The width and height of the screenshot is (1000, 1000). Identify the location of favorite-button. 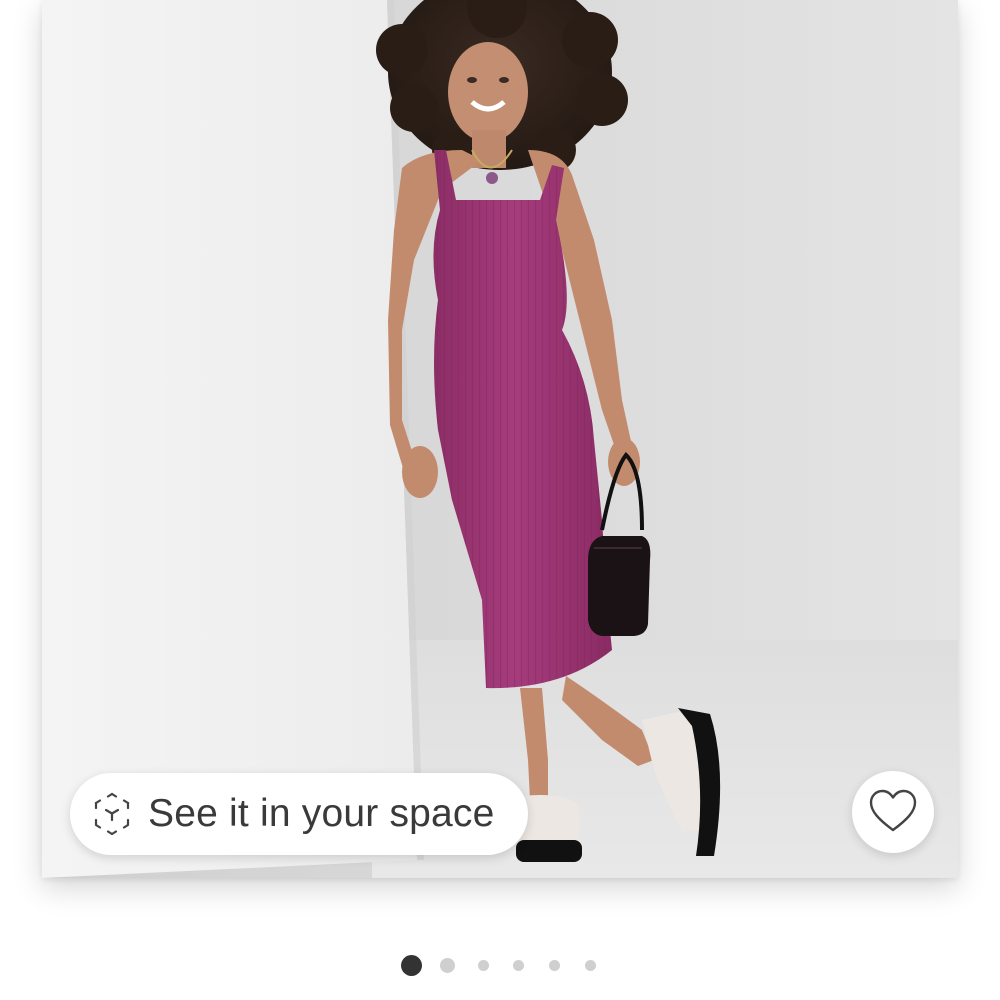
(893, 812).